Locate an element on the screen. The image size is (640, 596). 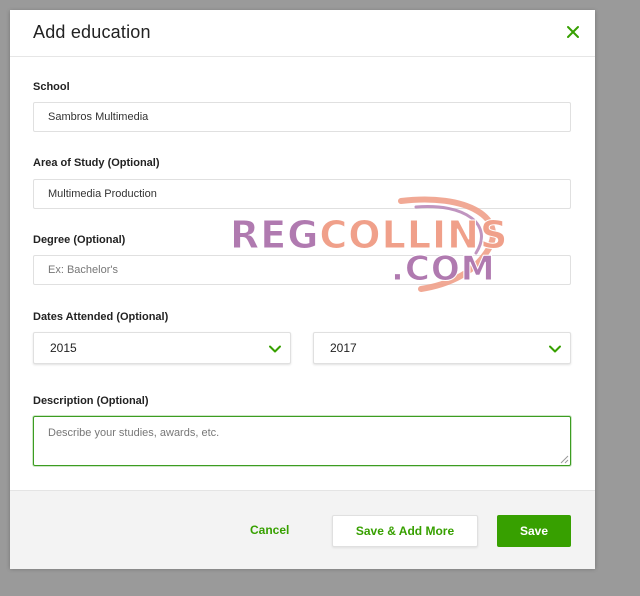
cancel-button: Cancel is located at coordinates (269, 530).